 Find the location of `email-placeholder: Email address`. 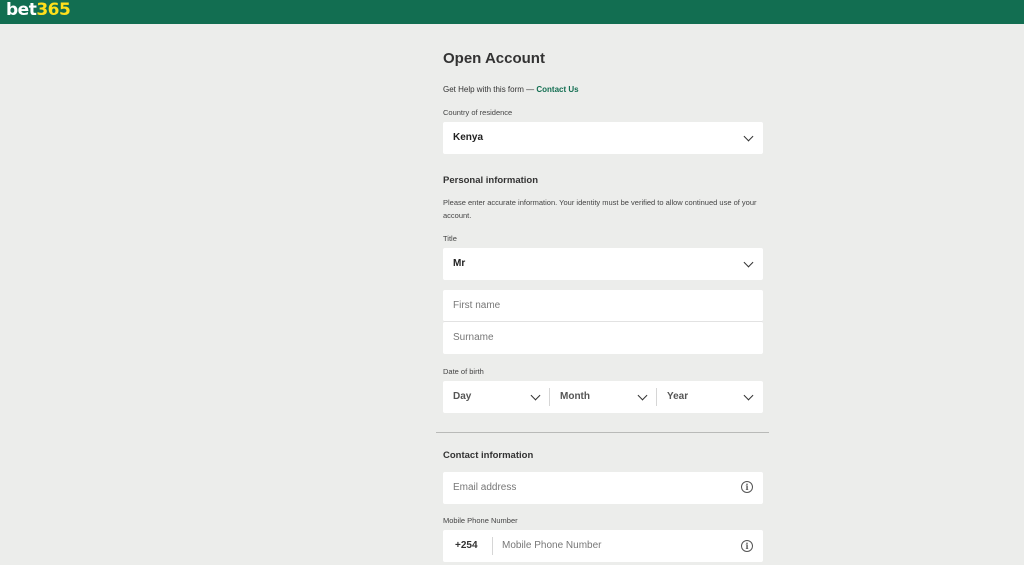

email-placeholder: Email address is located at coordinates (485, 487).